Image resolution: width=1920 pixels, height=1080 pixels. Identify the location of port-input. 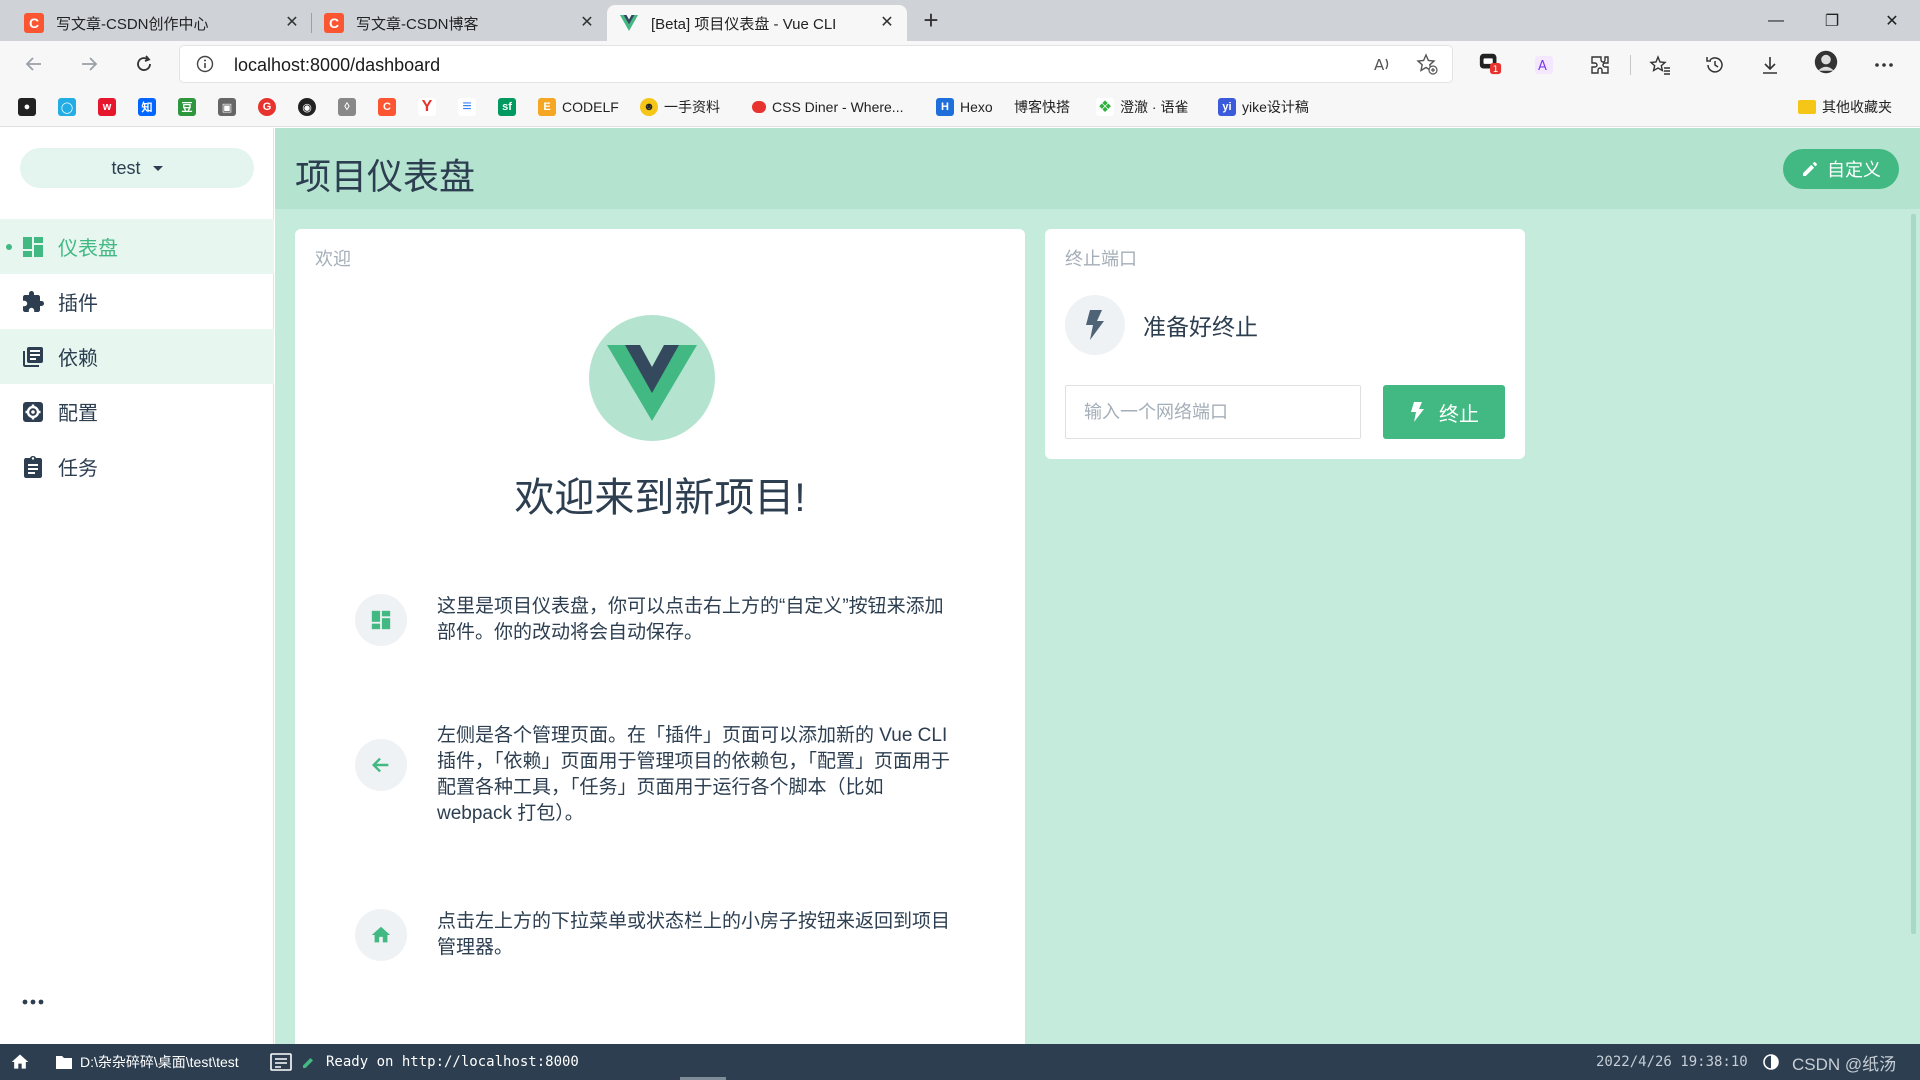
(1213, 412).